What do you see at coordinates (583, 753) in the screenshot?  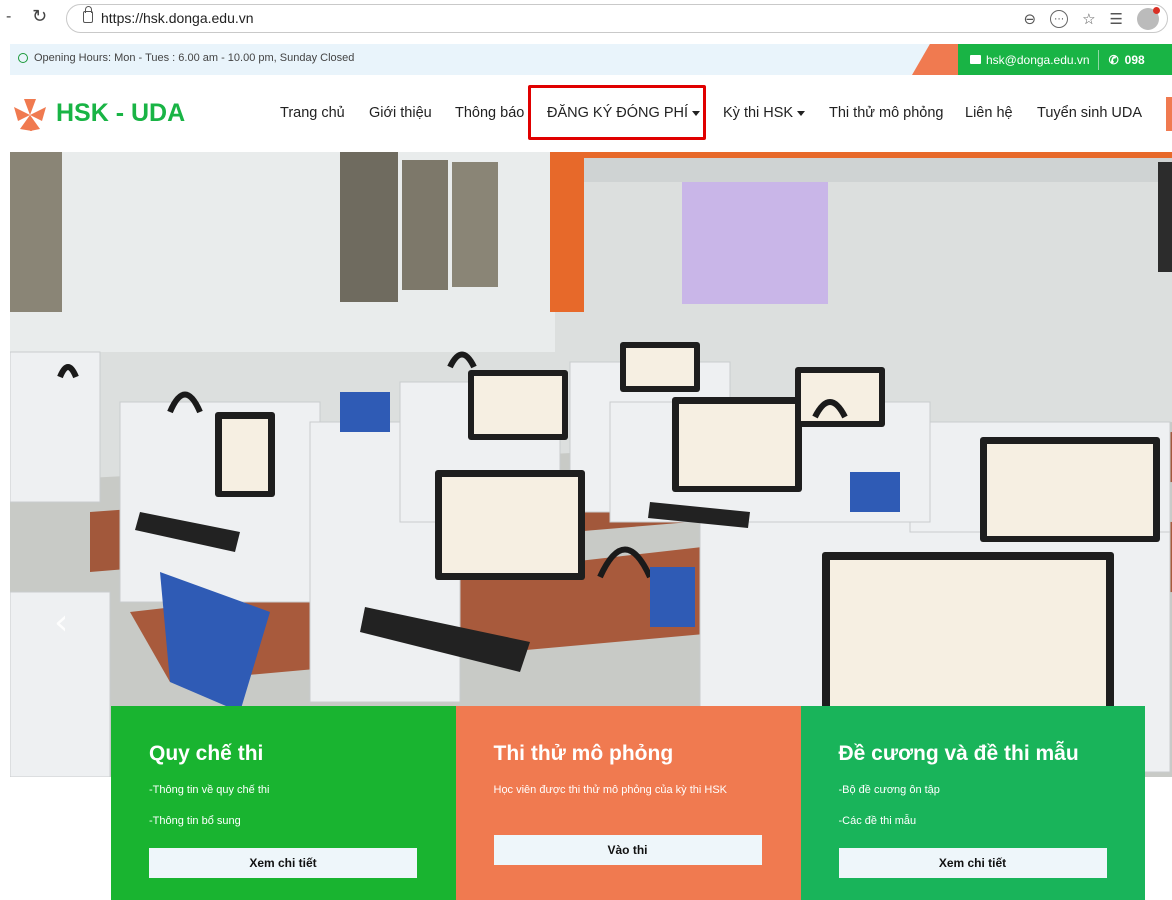 I see `card-title: Thi thử mô phỏng` at bounding box center [583, 753].